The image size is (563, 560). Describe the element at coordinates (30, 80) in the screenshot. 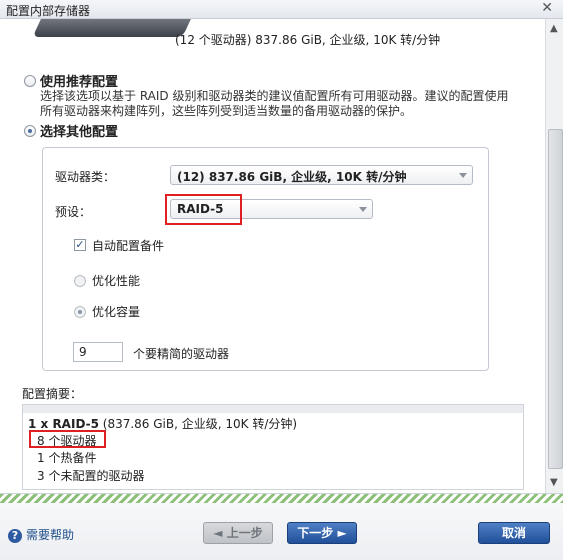

I see `recommended-radio` at that location.